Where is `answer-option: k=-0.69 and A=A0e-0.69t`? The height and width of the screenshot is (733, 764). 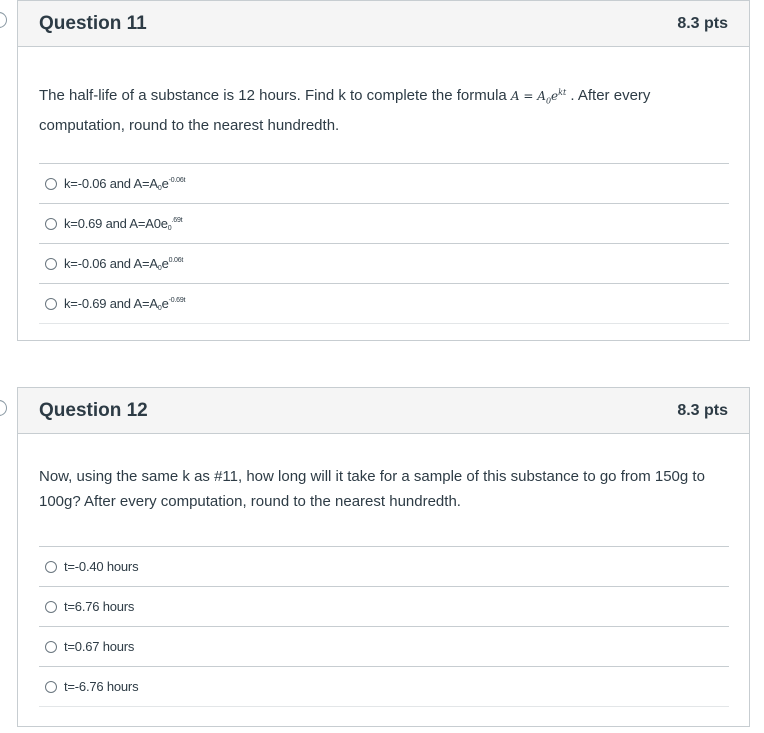 answer-option: k=-0.69 and A=A0e-0.69t is located at coordinates (384, 304).